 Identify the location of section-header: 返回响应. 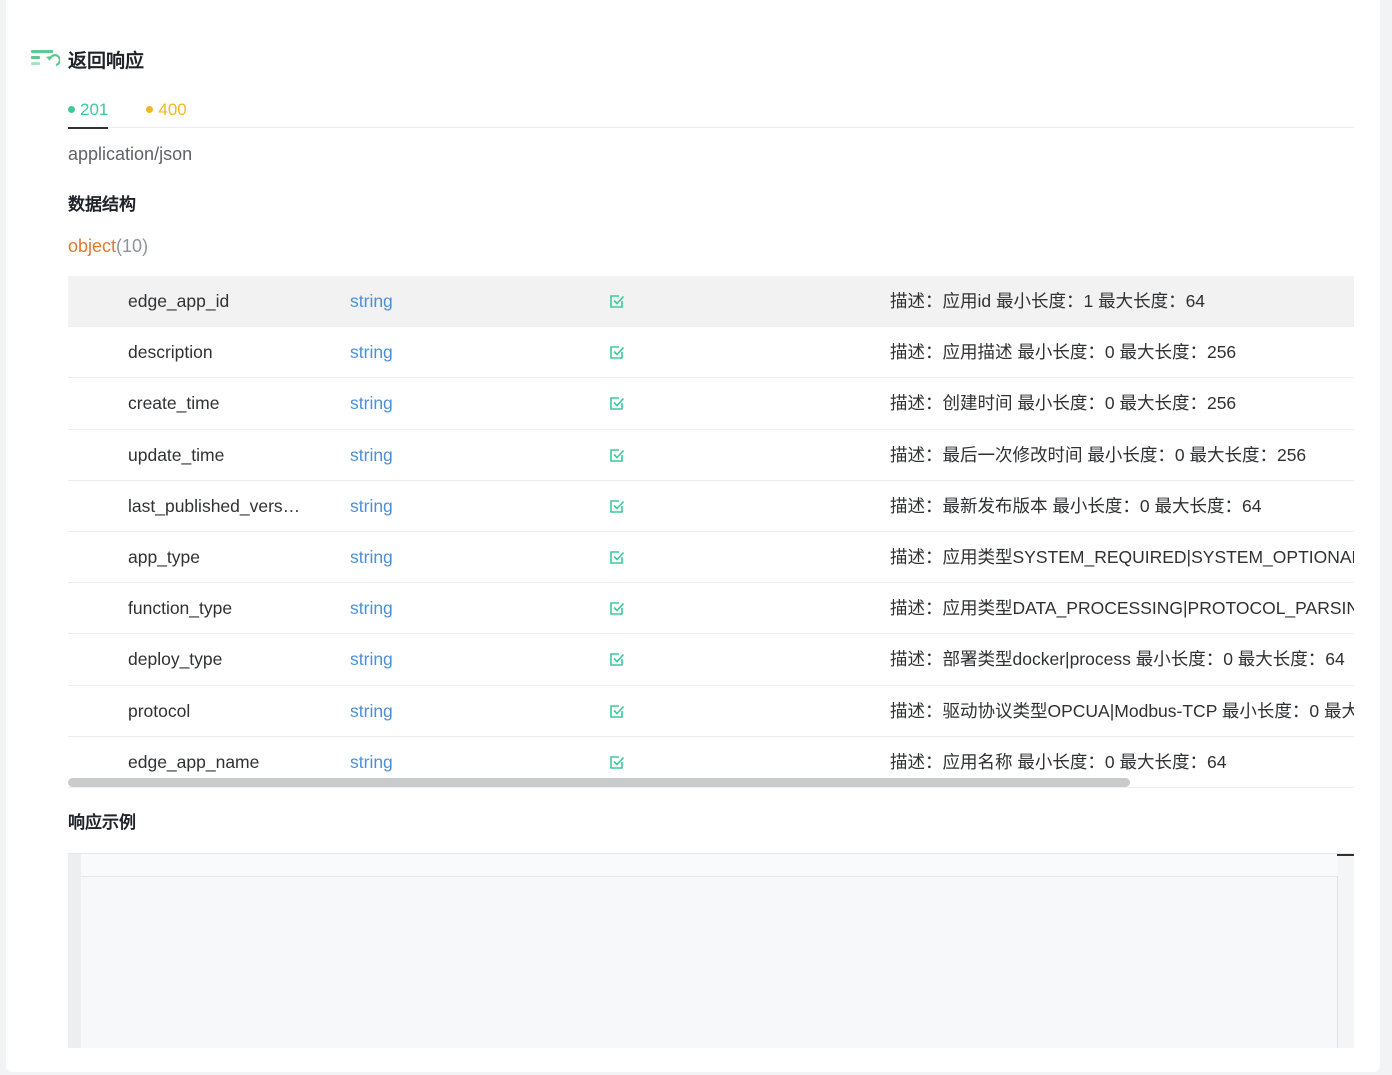
(87, 59).